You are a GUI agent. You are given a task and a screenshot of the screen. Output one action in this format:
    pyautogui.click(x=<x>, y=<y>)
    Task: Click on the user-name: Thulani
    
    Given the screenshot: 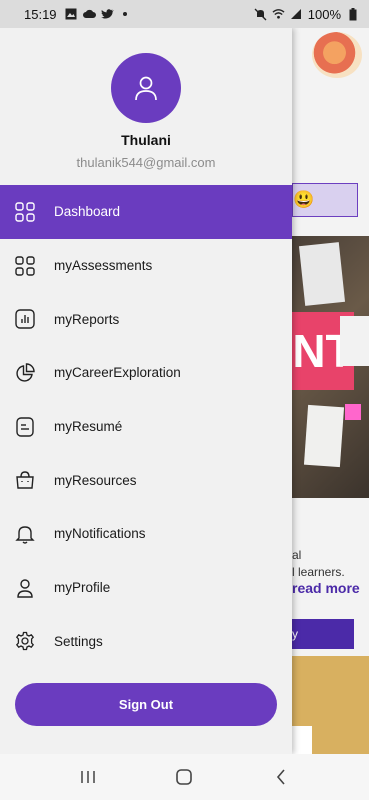 What is the action you would take?
    pyautogui.click(x=146, y=140)
    